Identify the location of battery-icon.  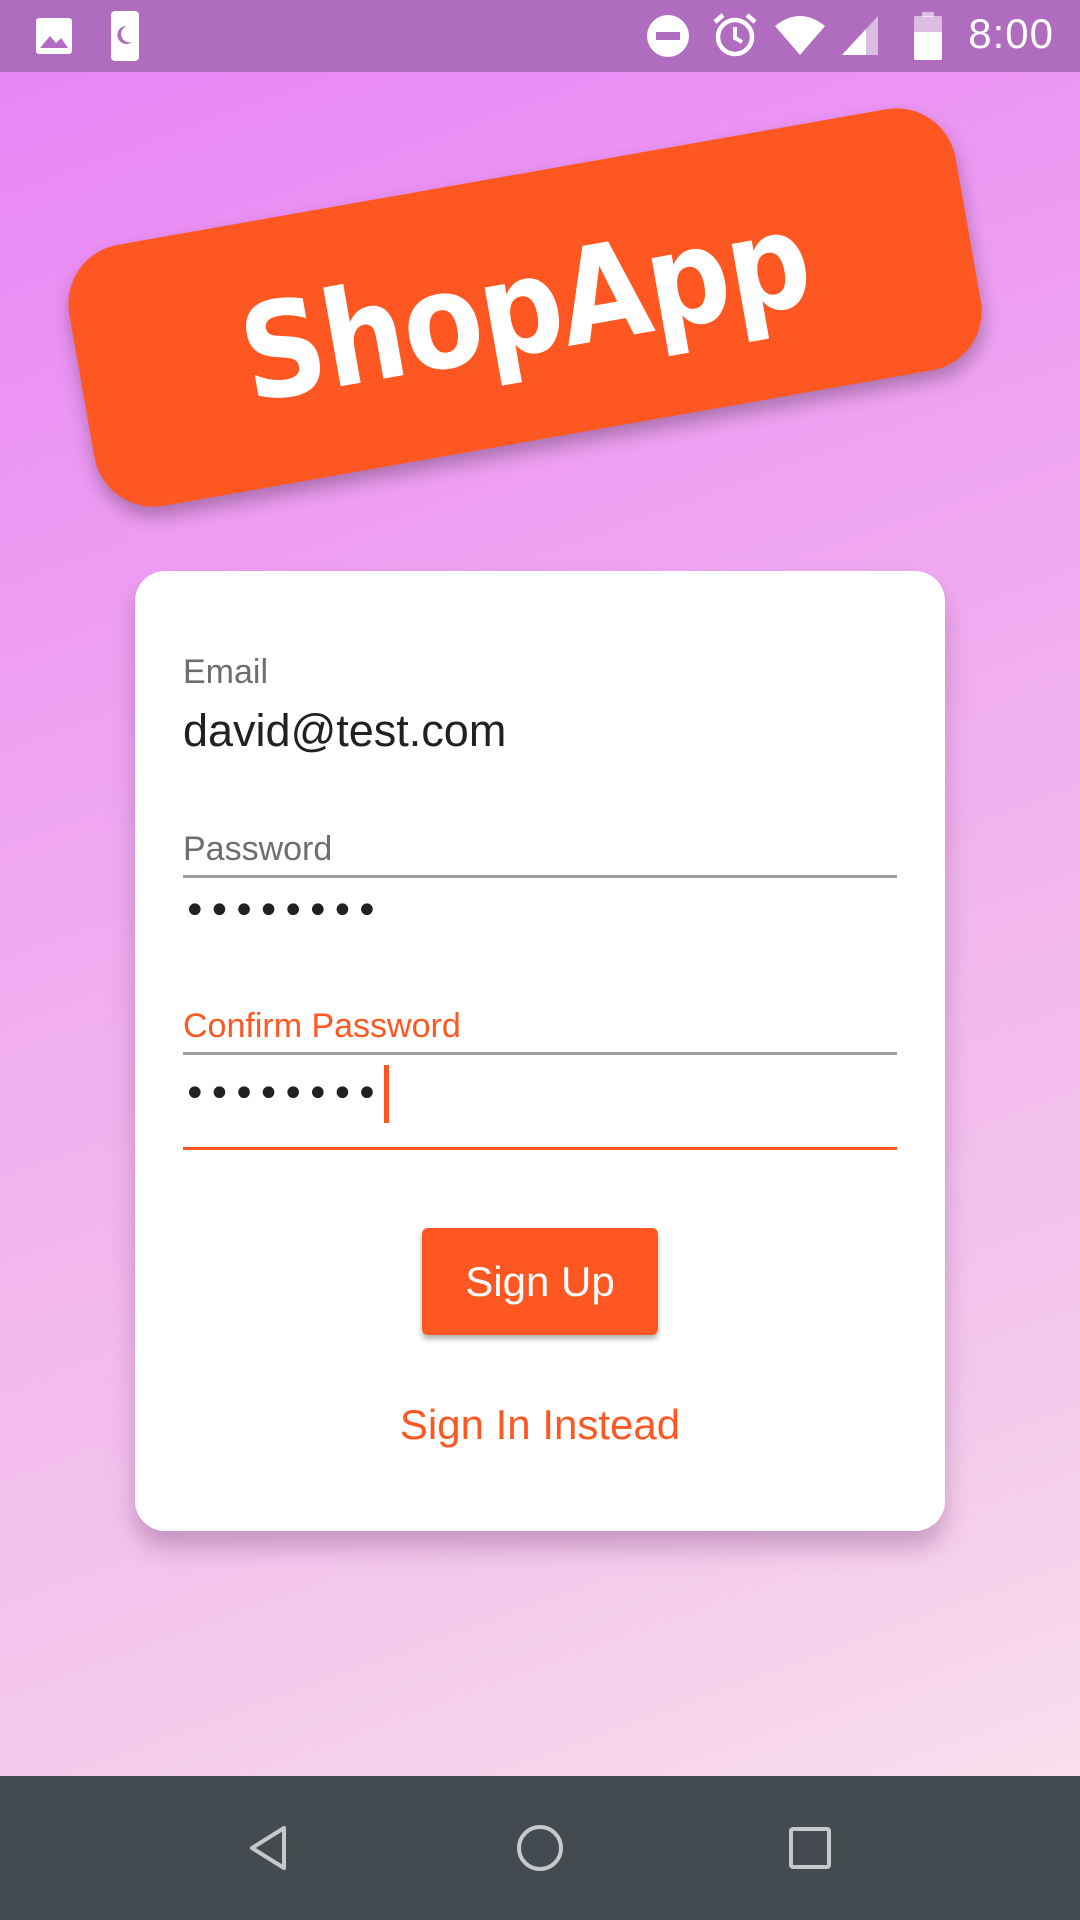
(928, 36).